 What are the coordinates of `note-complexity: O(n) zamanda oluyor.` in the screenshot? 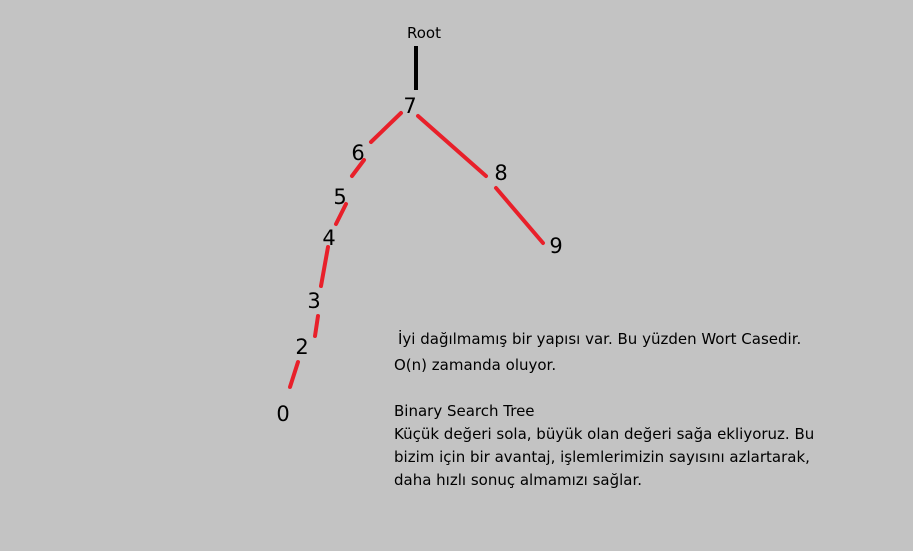 It's located at (475, 365).